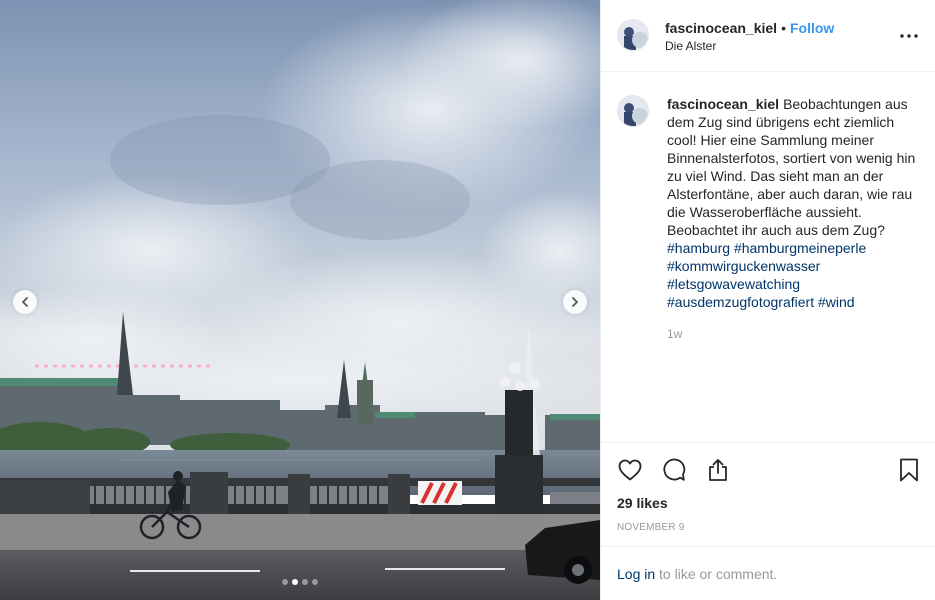 The width and height of the screenshot is (935, 600). I want to click on hashtag-link: #ausdemzugfotografiert, so click(740, 302).